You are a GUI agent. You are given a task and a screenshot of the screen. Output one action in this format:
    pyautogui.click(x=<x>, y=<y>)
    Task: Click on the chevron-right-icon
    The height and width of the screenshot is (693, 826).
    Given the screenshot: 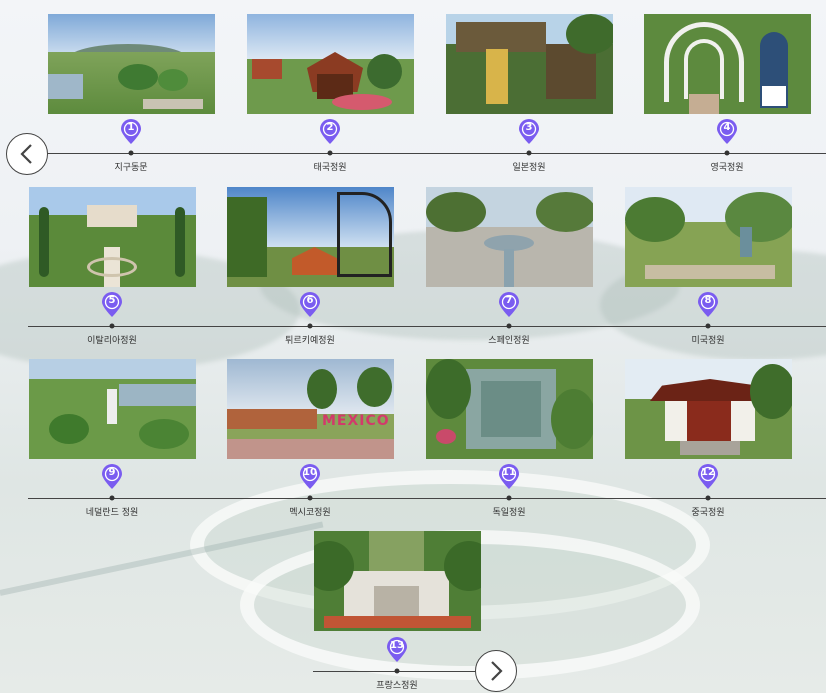 What is the action you would take?
    pyautogui.click(x=497, y=671)
    